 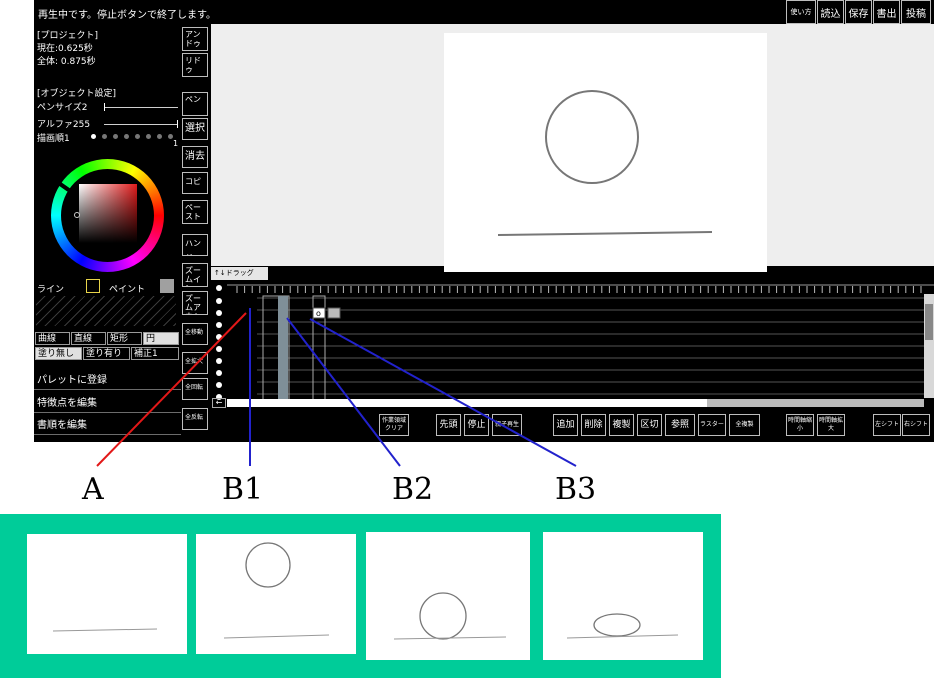 What do you see at coordinates (276, 636) in the screenshot?
I see `preview-b1-ground` at bounding box center [276, 636].